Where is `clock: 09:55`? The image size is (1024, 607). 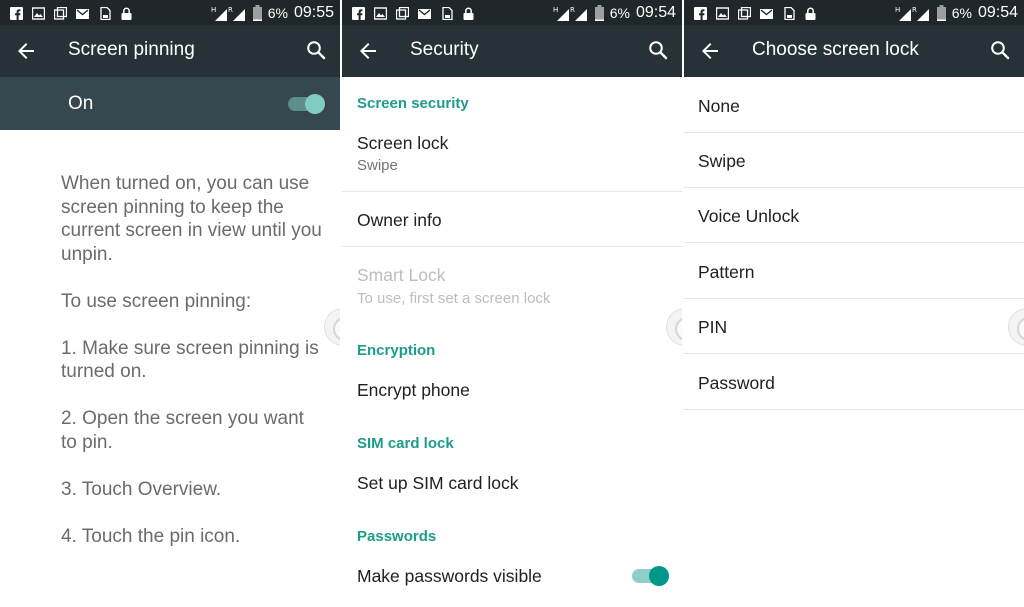
clock: 09:55 is located at coordinates (313, 12).